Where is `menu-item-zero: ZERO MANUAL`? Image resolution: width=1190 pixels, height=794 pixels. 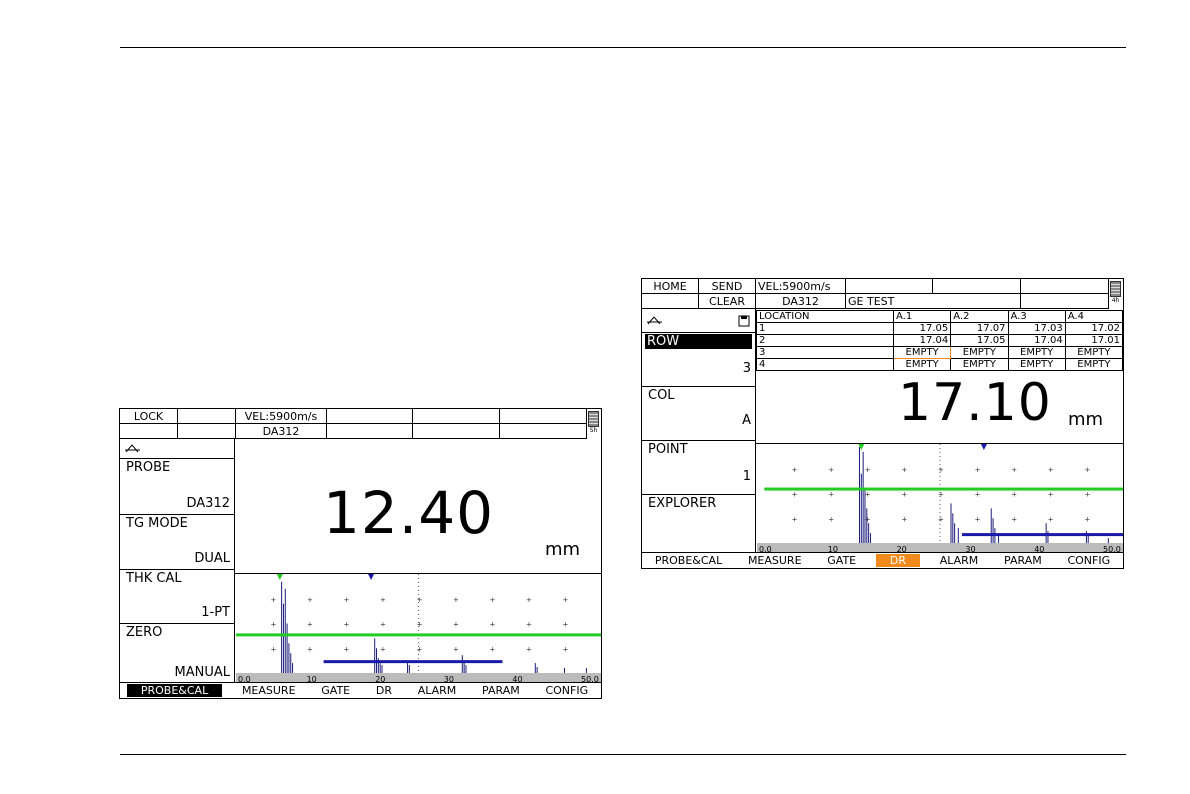 menu-item-zero: ZERO MANUAL is located at coordinates (177, 653).